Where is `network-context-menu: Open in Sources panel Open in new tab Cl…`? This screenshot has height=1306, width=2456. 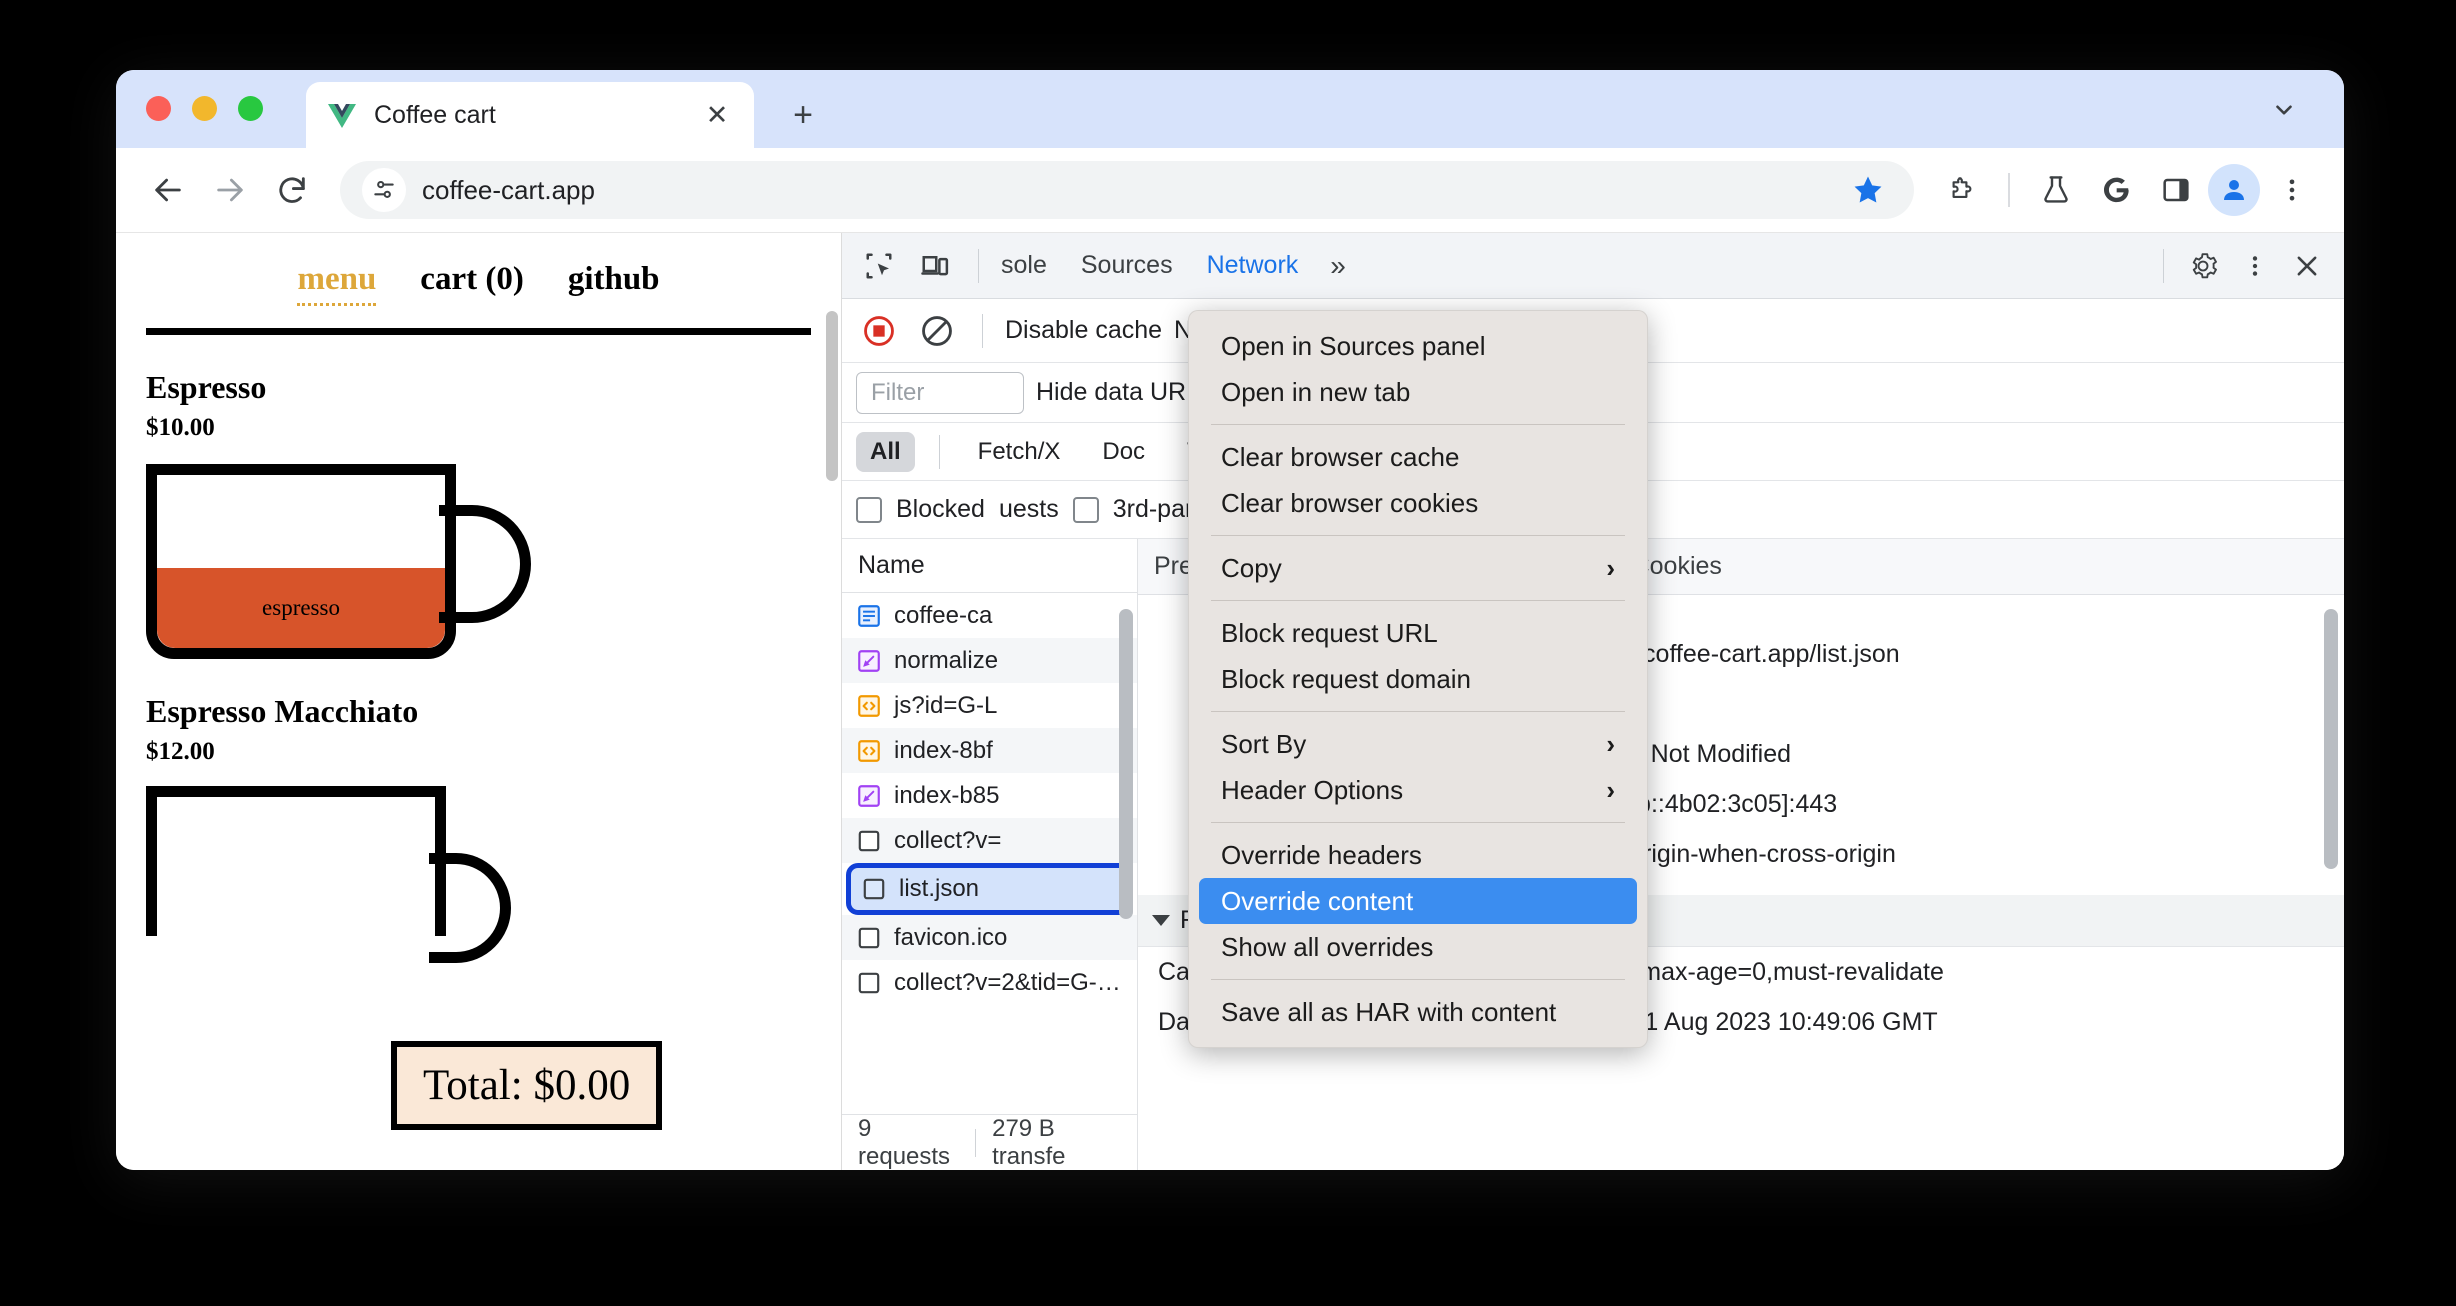 network-context-menu: Open in Sources panel Open in new tab Cl… is located at coordinates (1418, 679).